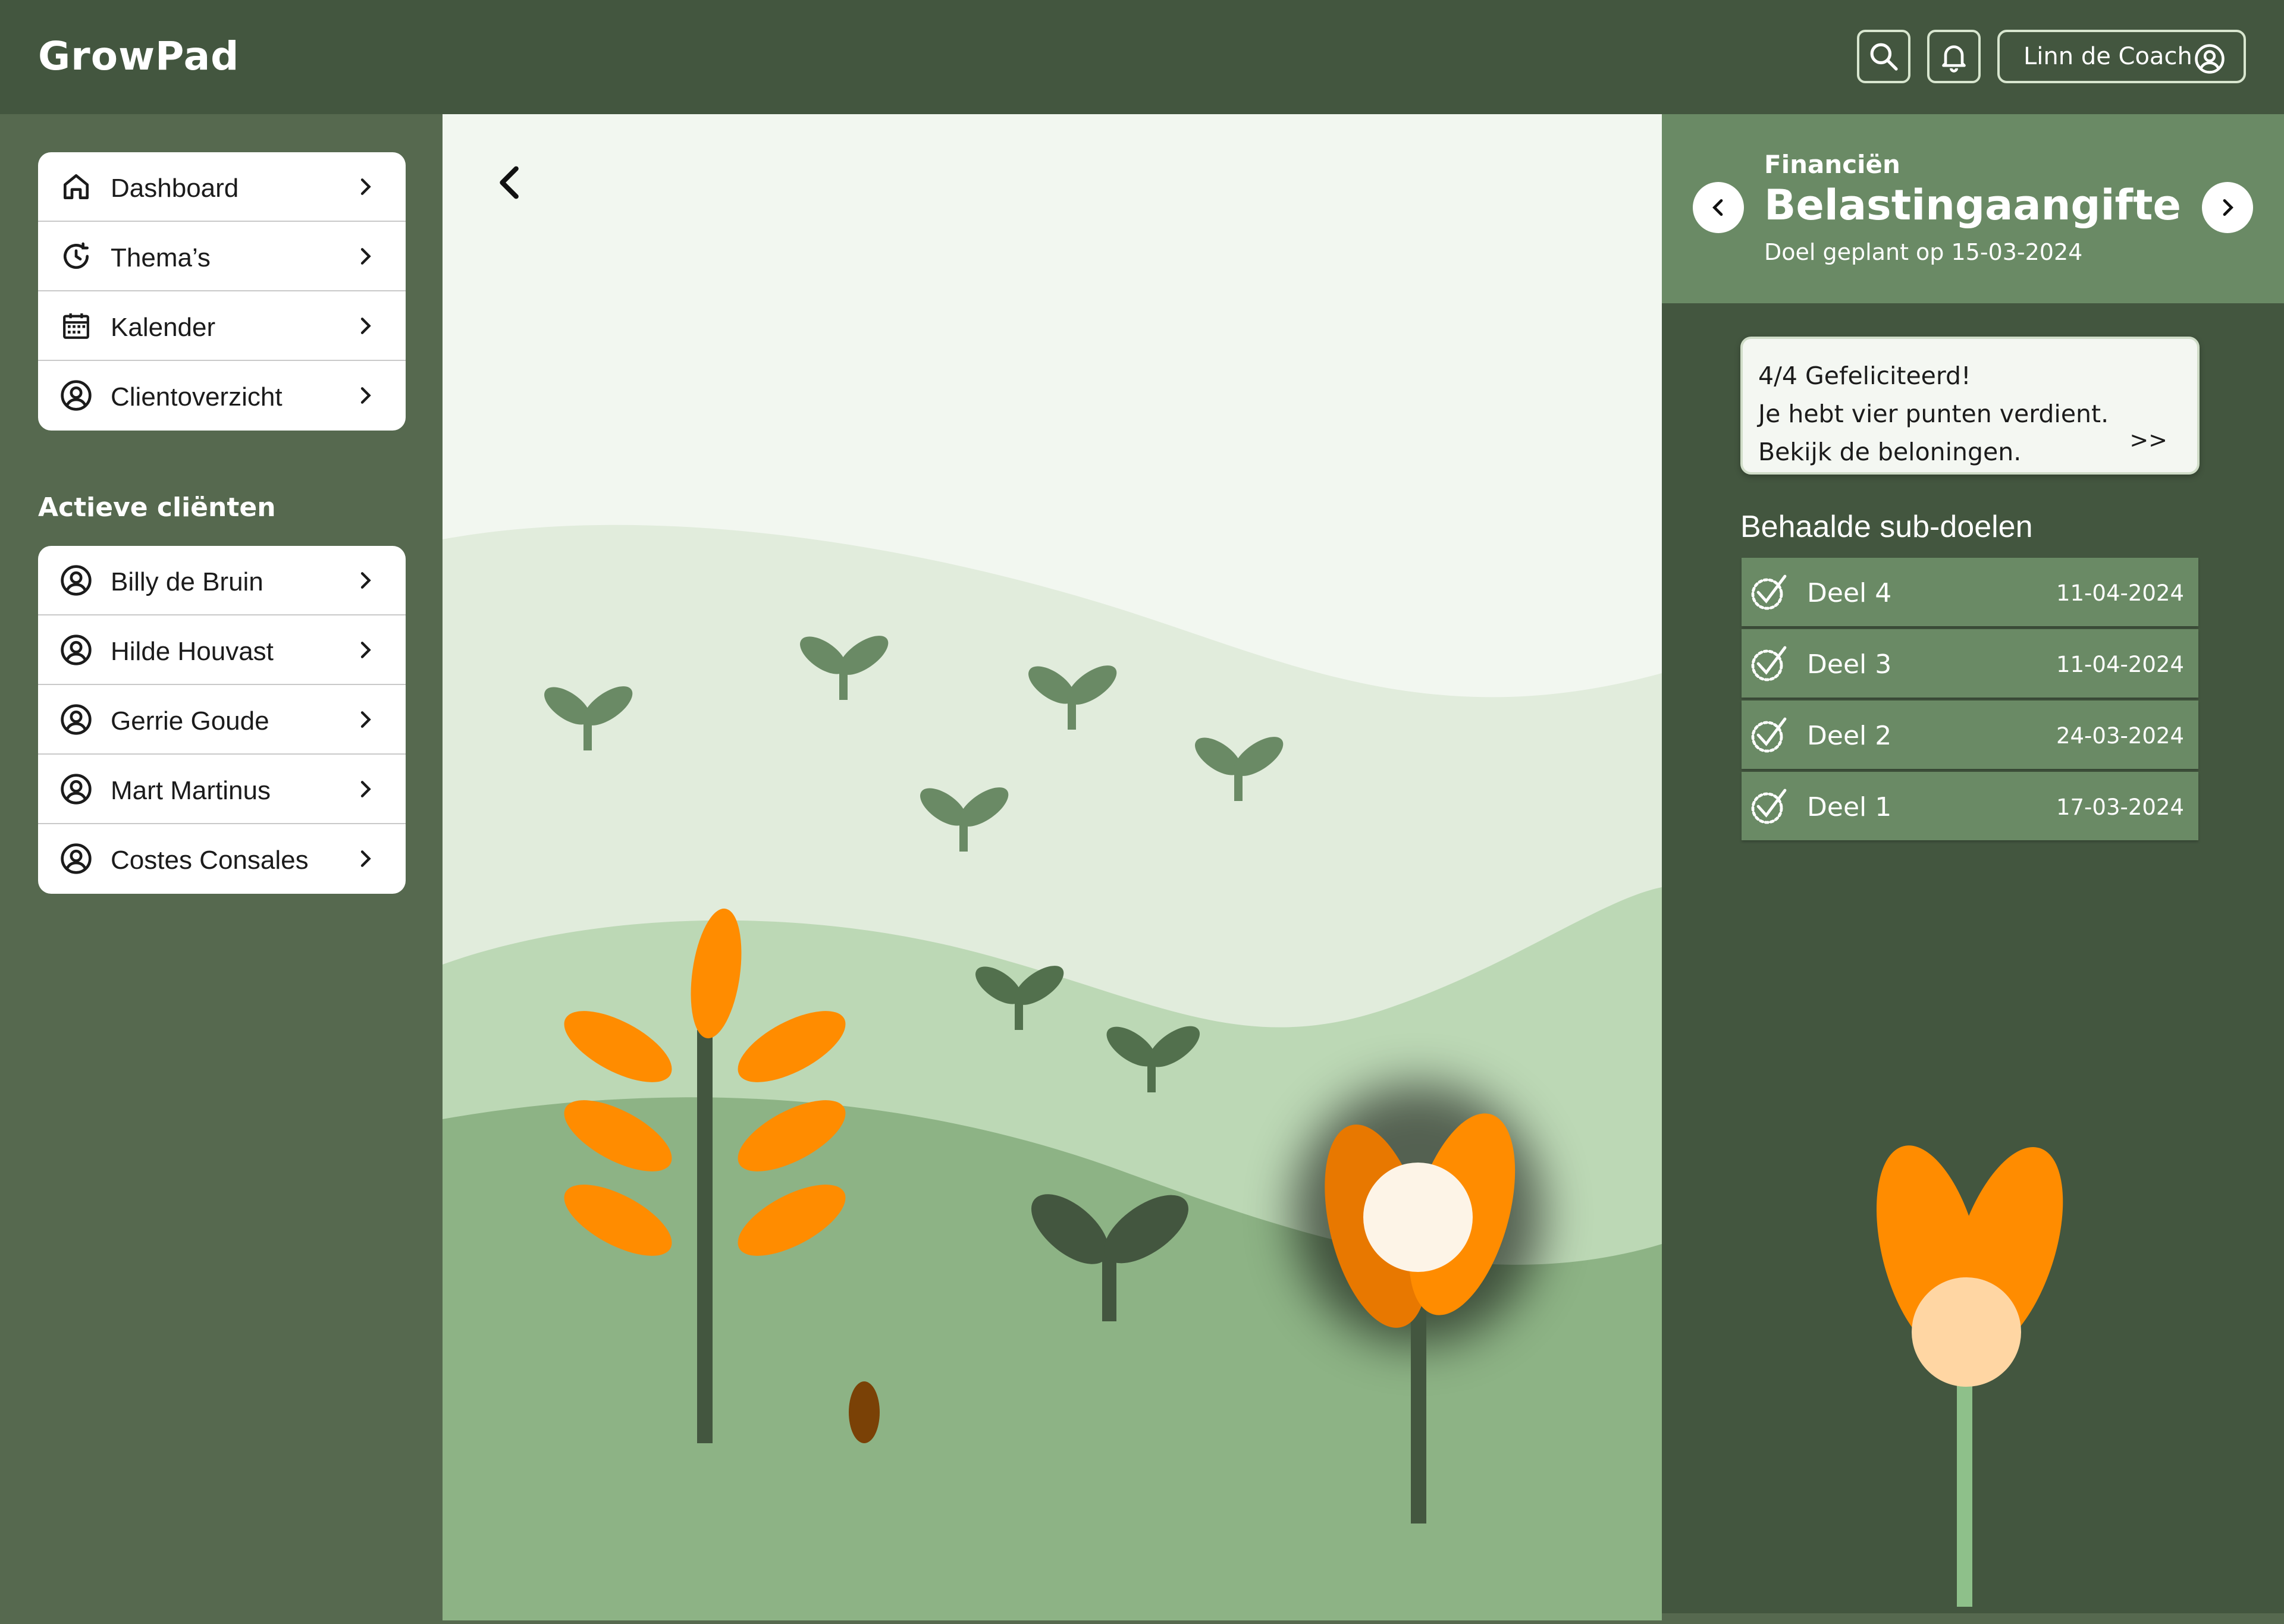  I want to click on client-name: Mart Martinus, so click(191, 791).